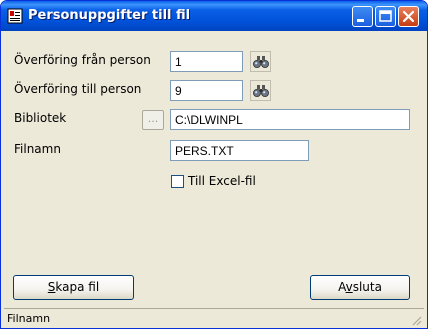 Image resolution: width=428 pixels, height=329 pixels. I want to click on status-text: Filnamn, so click(29, 318).